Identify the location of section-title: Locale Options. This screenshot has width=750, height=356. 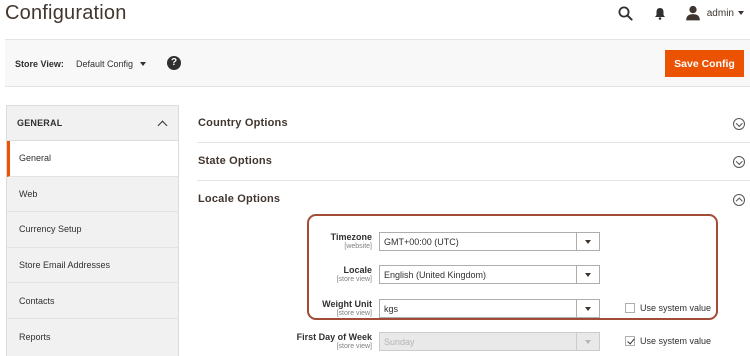
(239, 199).